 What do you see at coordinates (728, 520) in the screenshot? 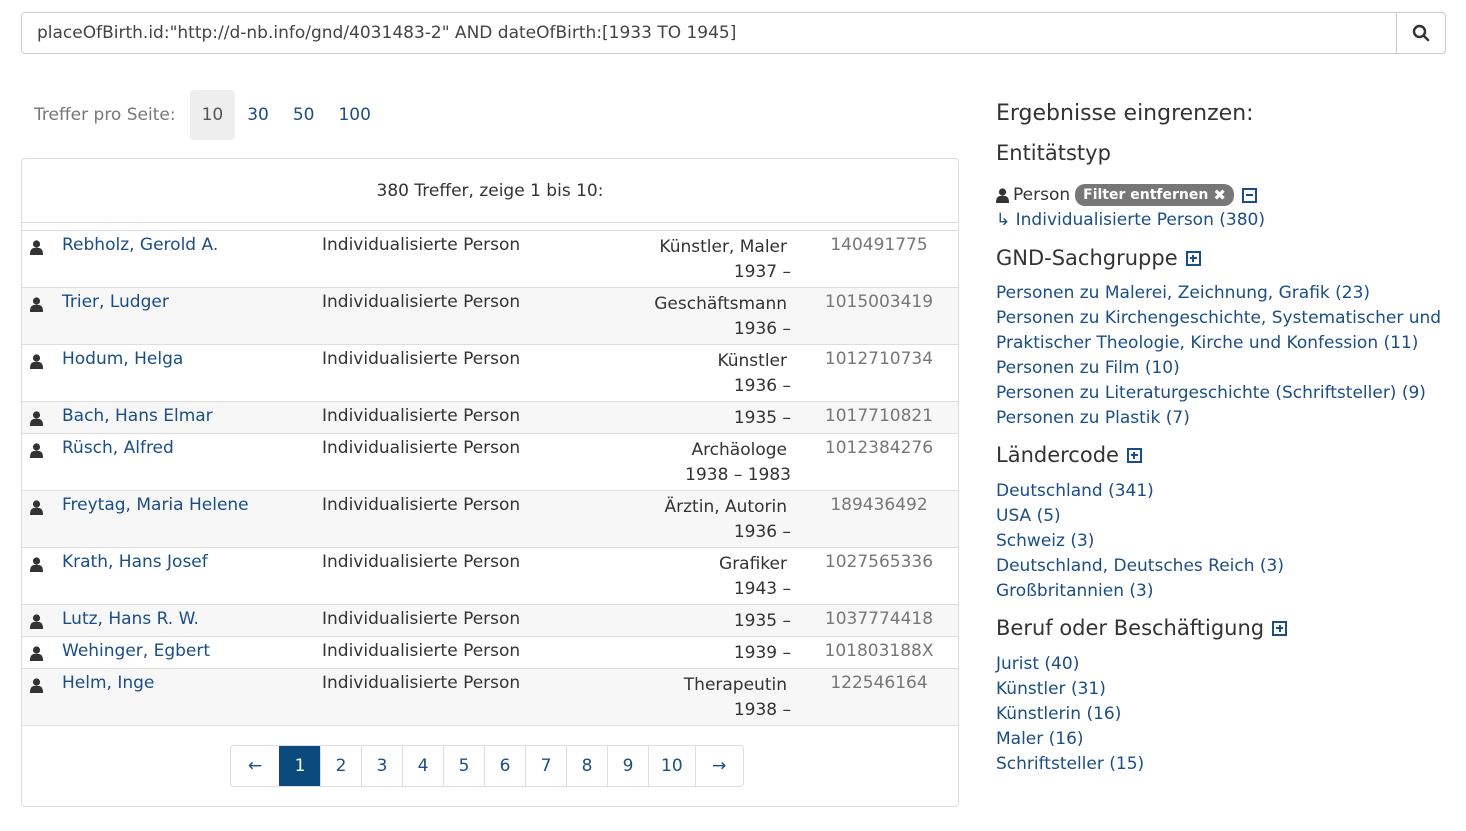
I see `result-profile: Ärztin, Autorin 1936 –` at bounding box center [728, 520].